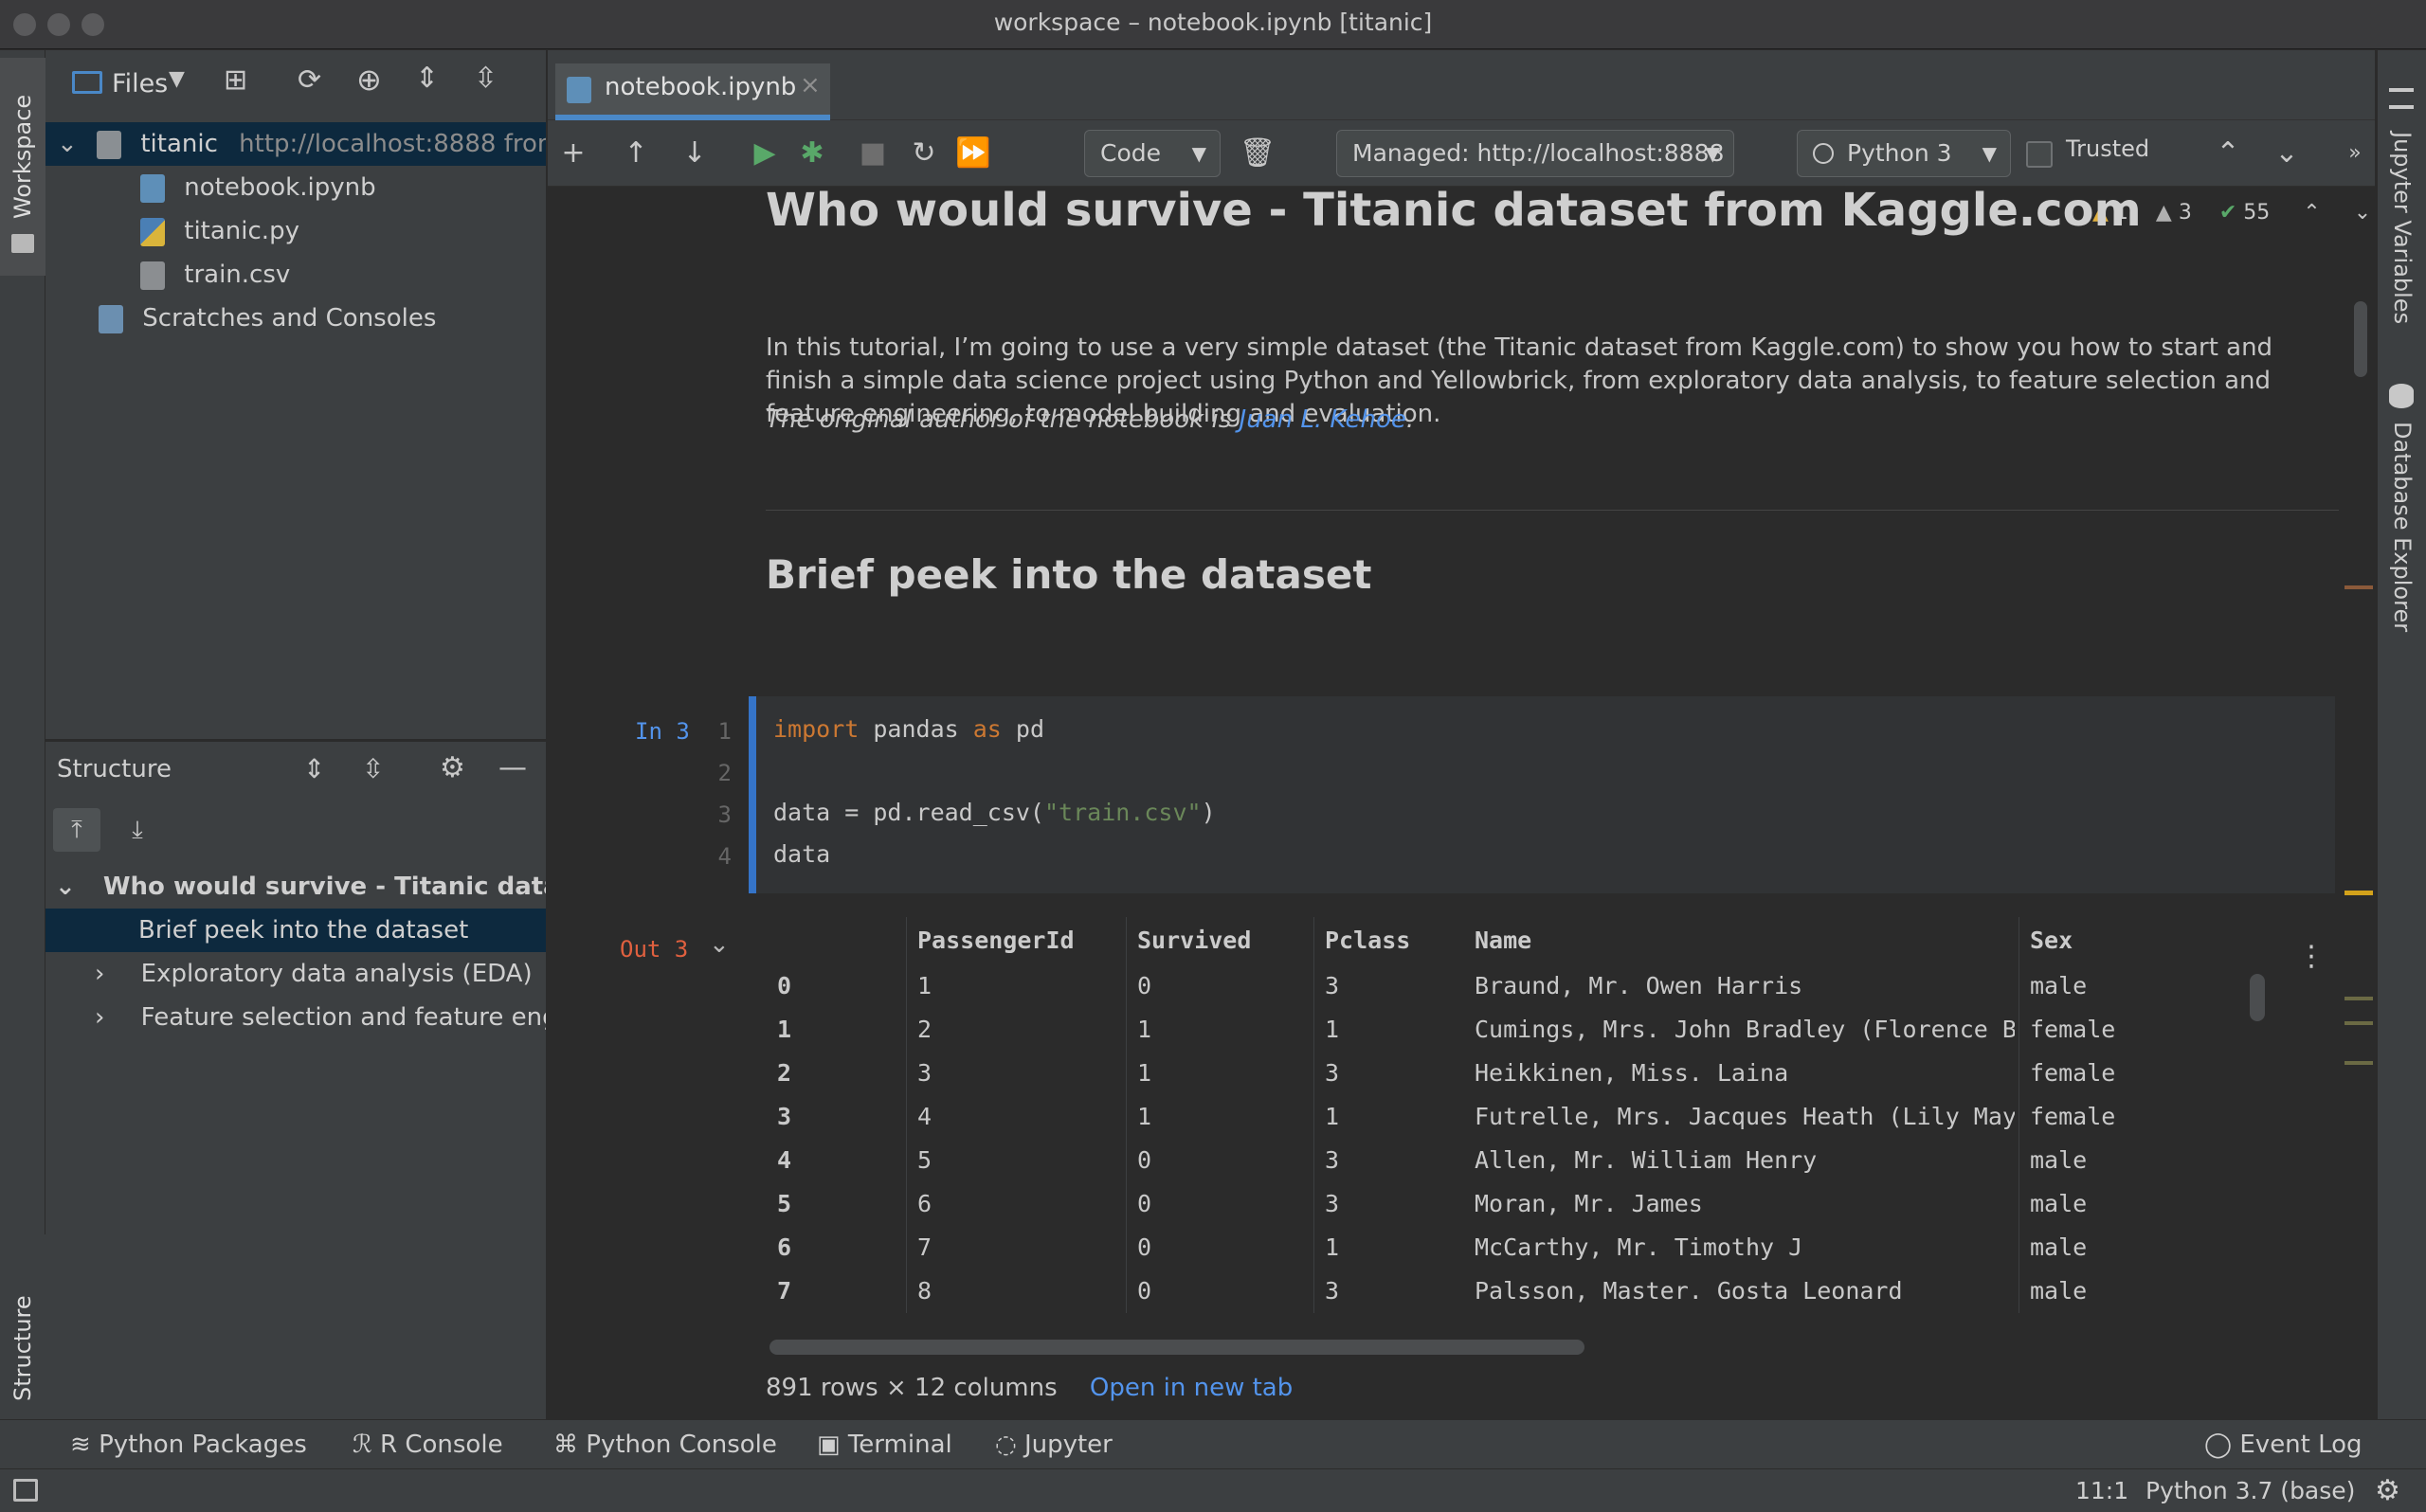 Image resolution: width=2426 pixels, height=1512 pixels. I want to click on event-log-tool: ◯ Event Log, so click(2283, 1444).